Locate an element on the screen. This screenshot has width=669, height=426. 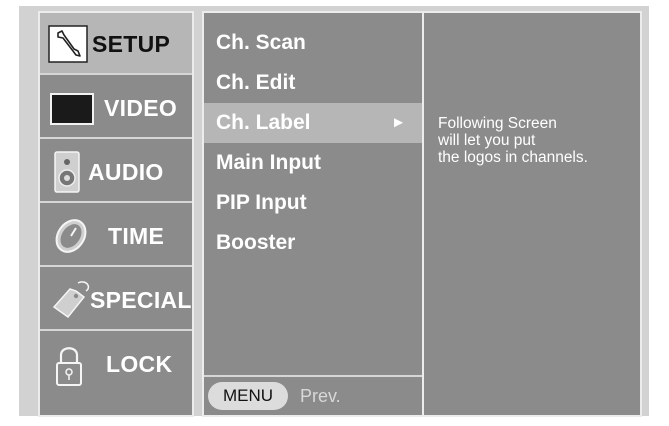
category-label: LOCK is located at coordinates (139, 364).